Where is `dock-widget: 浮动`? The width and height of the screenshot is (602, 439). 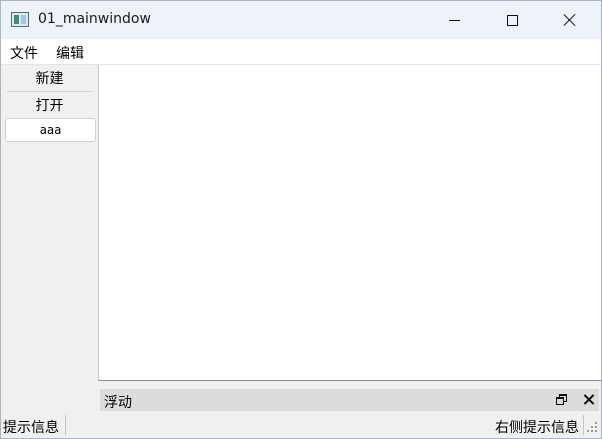 dock-widget: 浮动 is located at coordinates (349, 396).